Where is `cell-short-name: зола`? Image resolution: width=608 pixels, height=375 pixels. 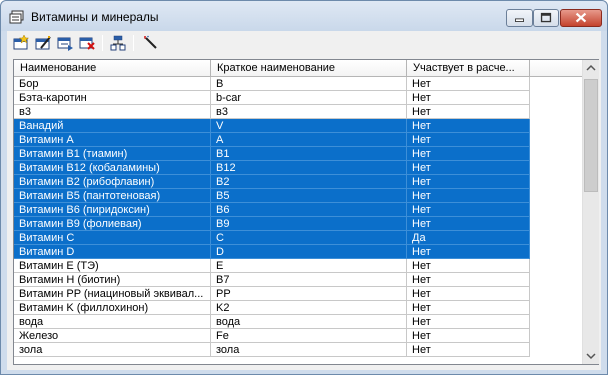
cell-short-name: зола is located at coordinates (309, 350).